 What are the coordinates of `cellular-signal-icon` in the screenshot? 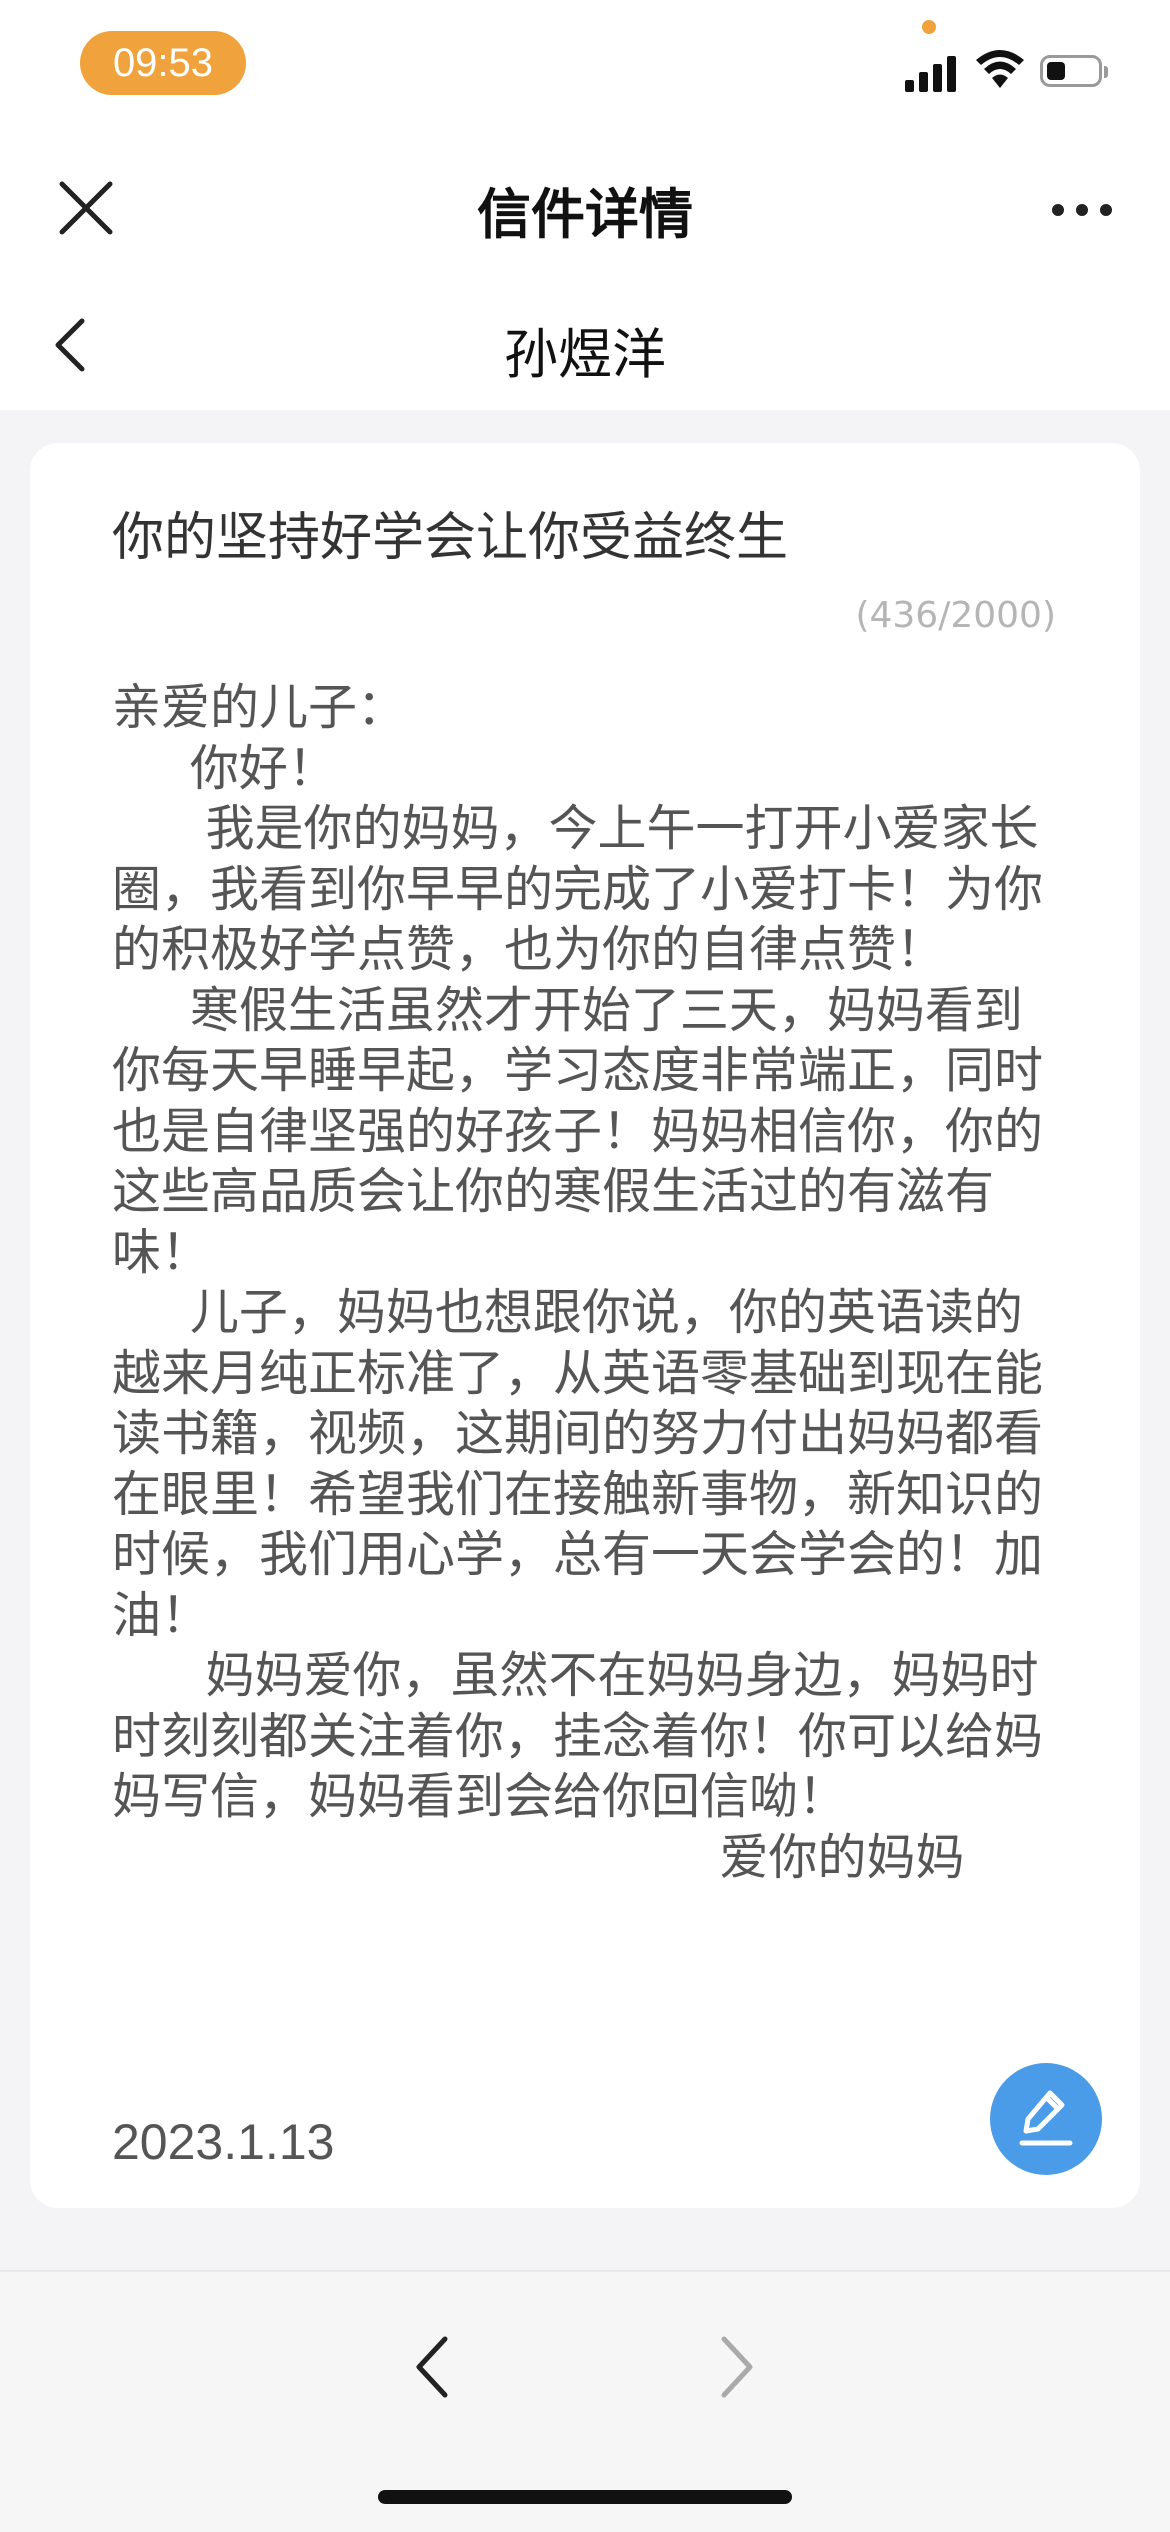 It's located at (933, 72).